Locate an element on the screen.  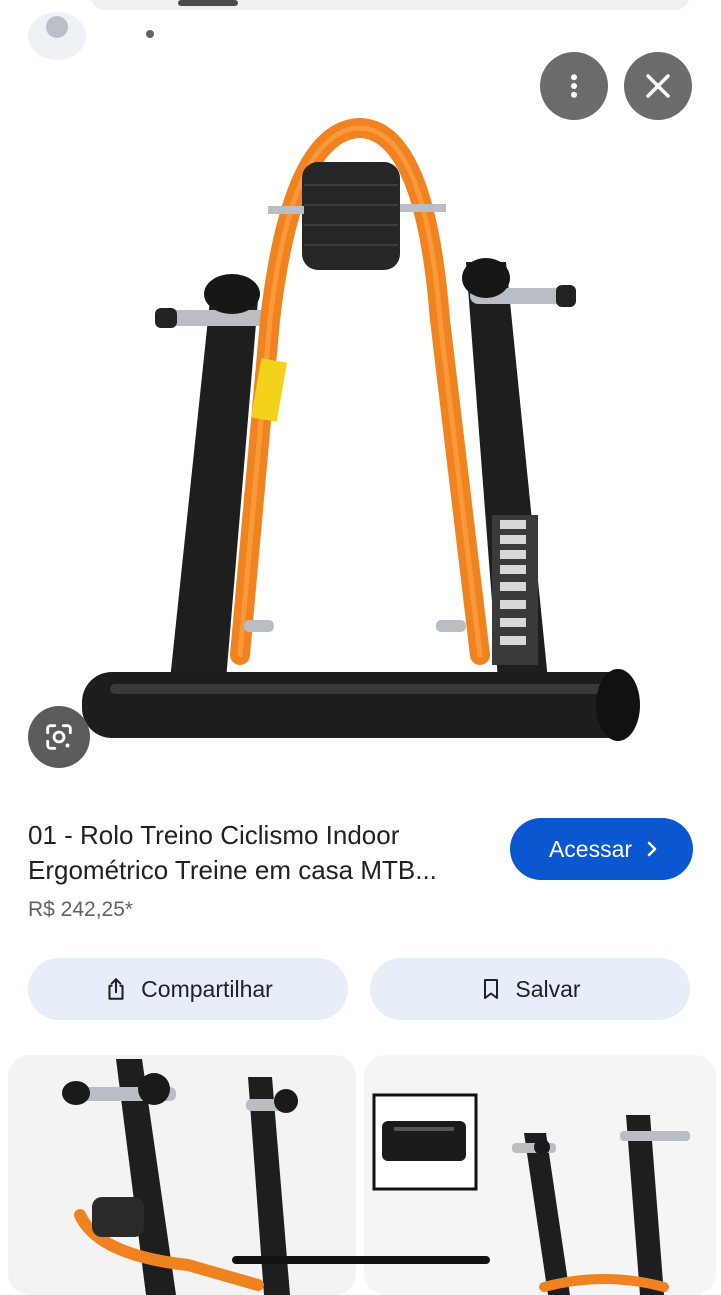
share-button: Compartilhar is located at coordinates (188, 989).